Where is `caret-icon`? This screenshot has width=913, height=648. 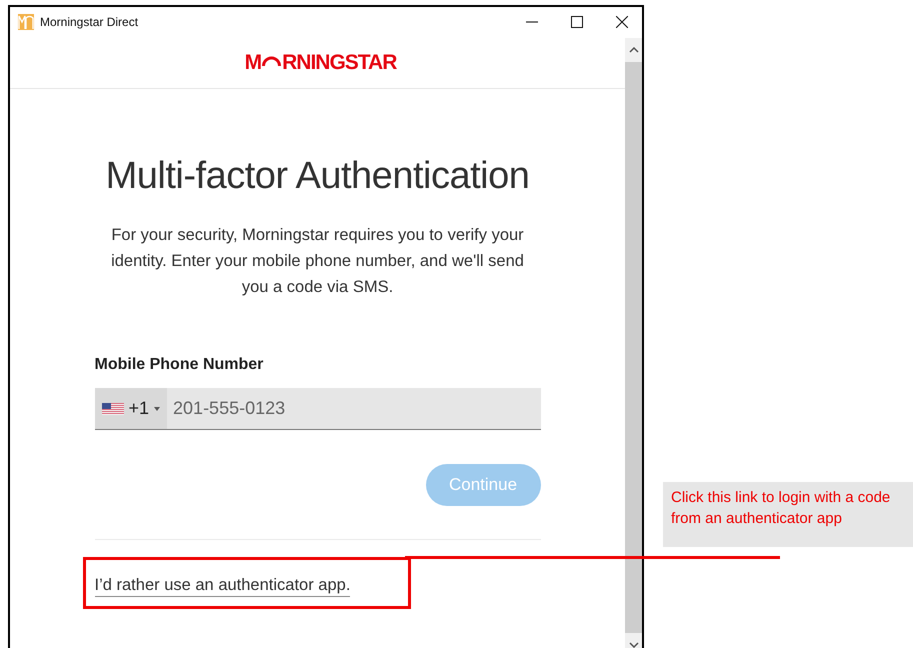
caret-icon is located at coordinates (157, 408).